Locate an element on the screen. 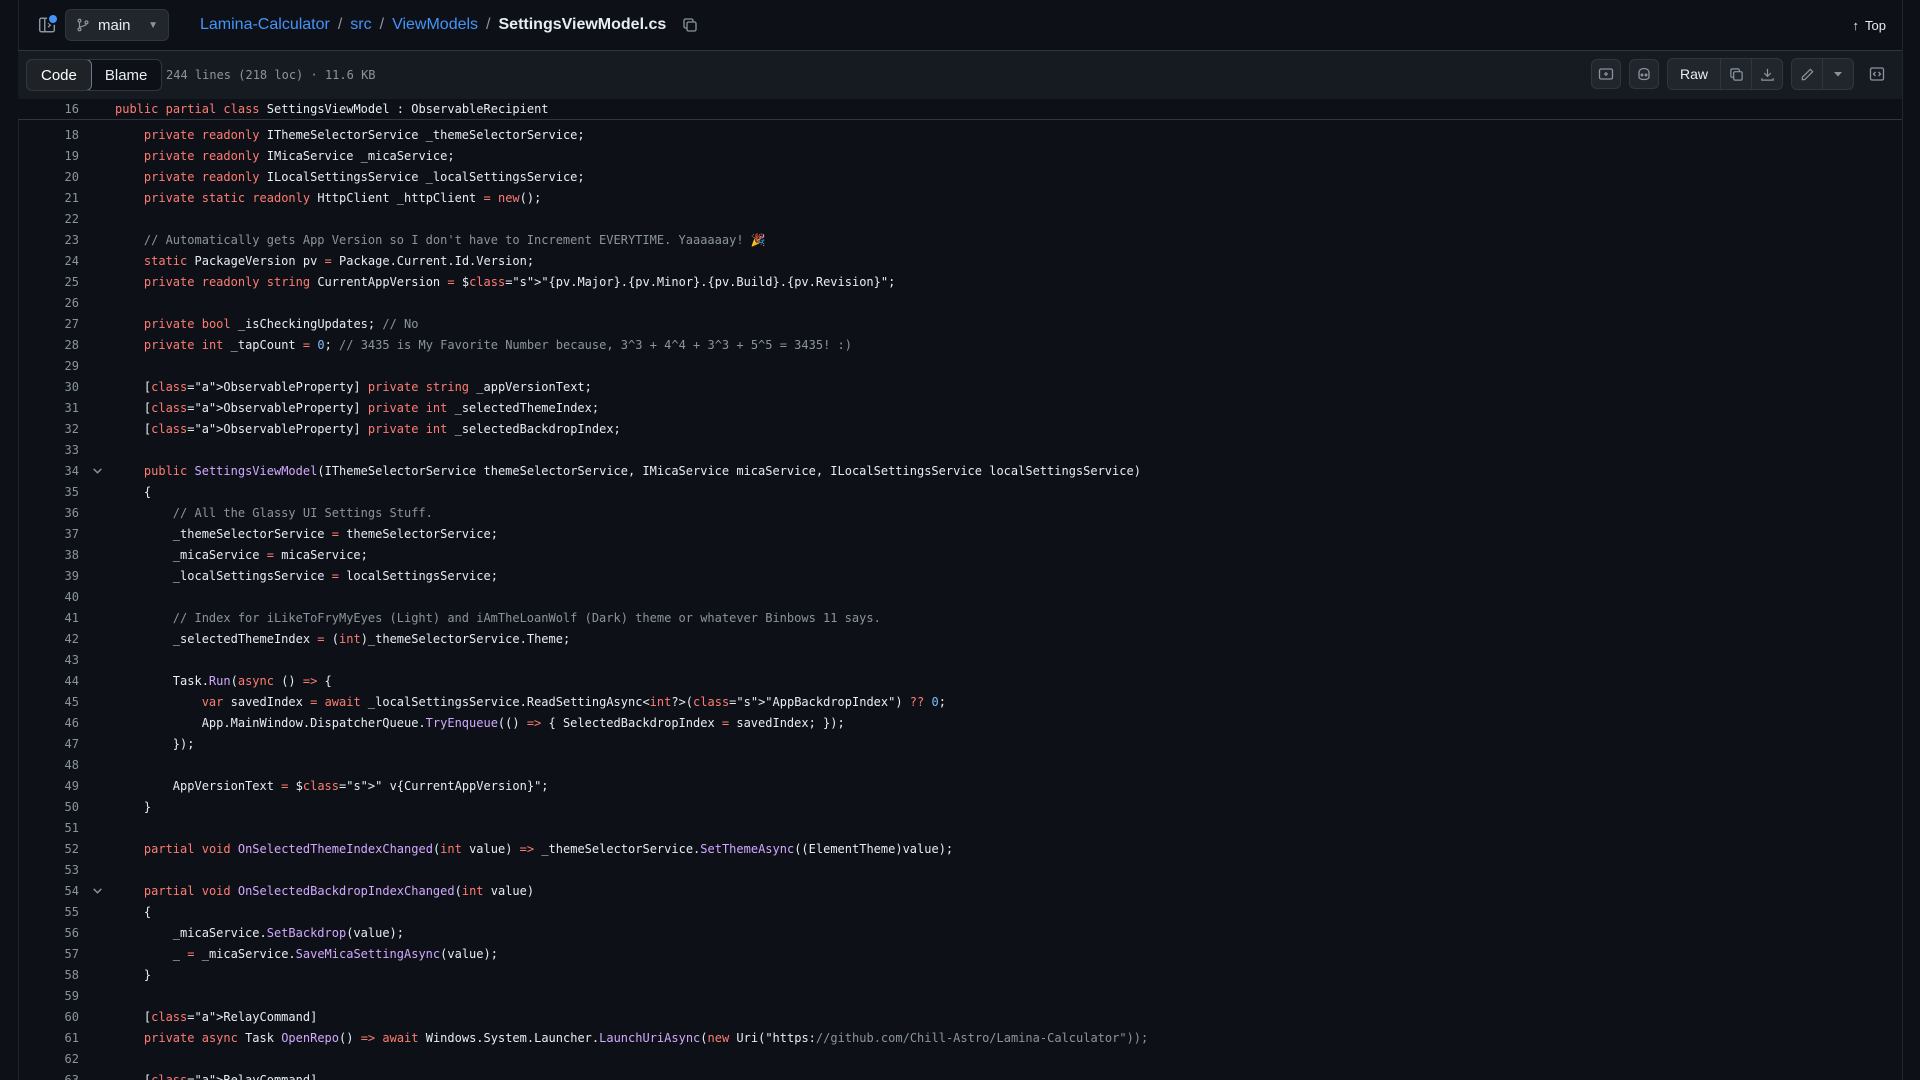  breadcrumb-viewmodels-link: ViewModels is located at coordinates (435, 25).